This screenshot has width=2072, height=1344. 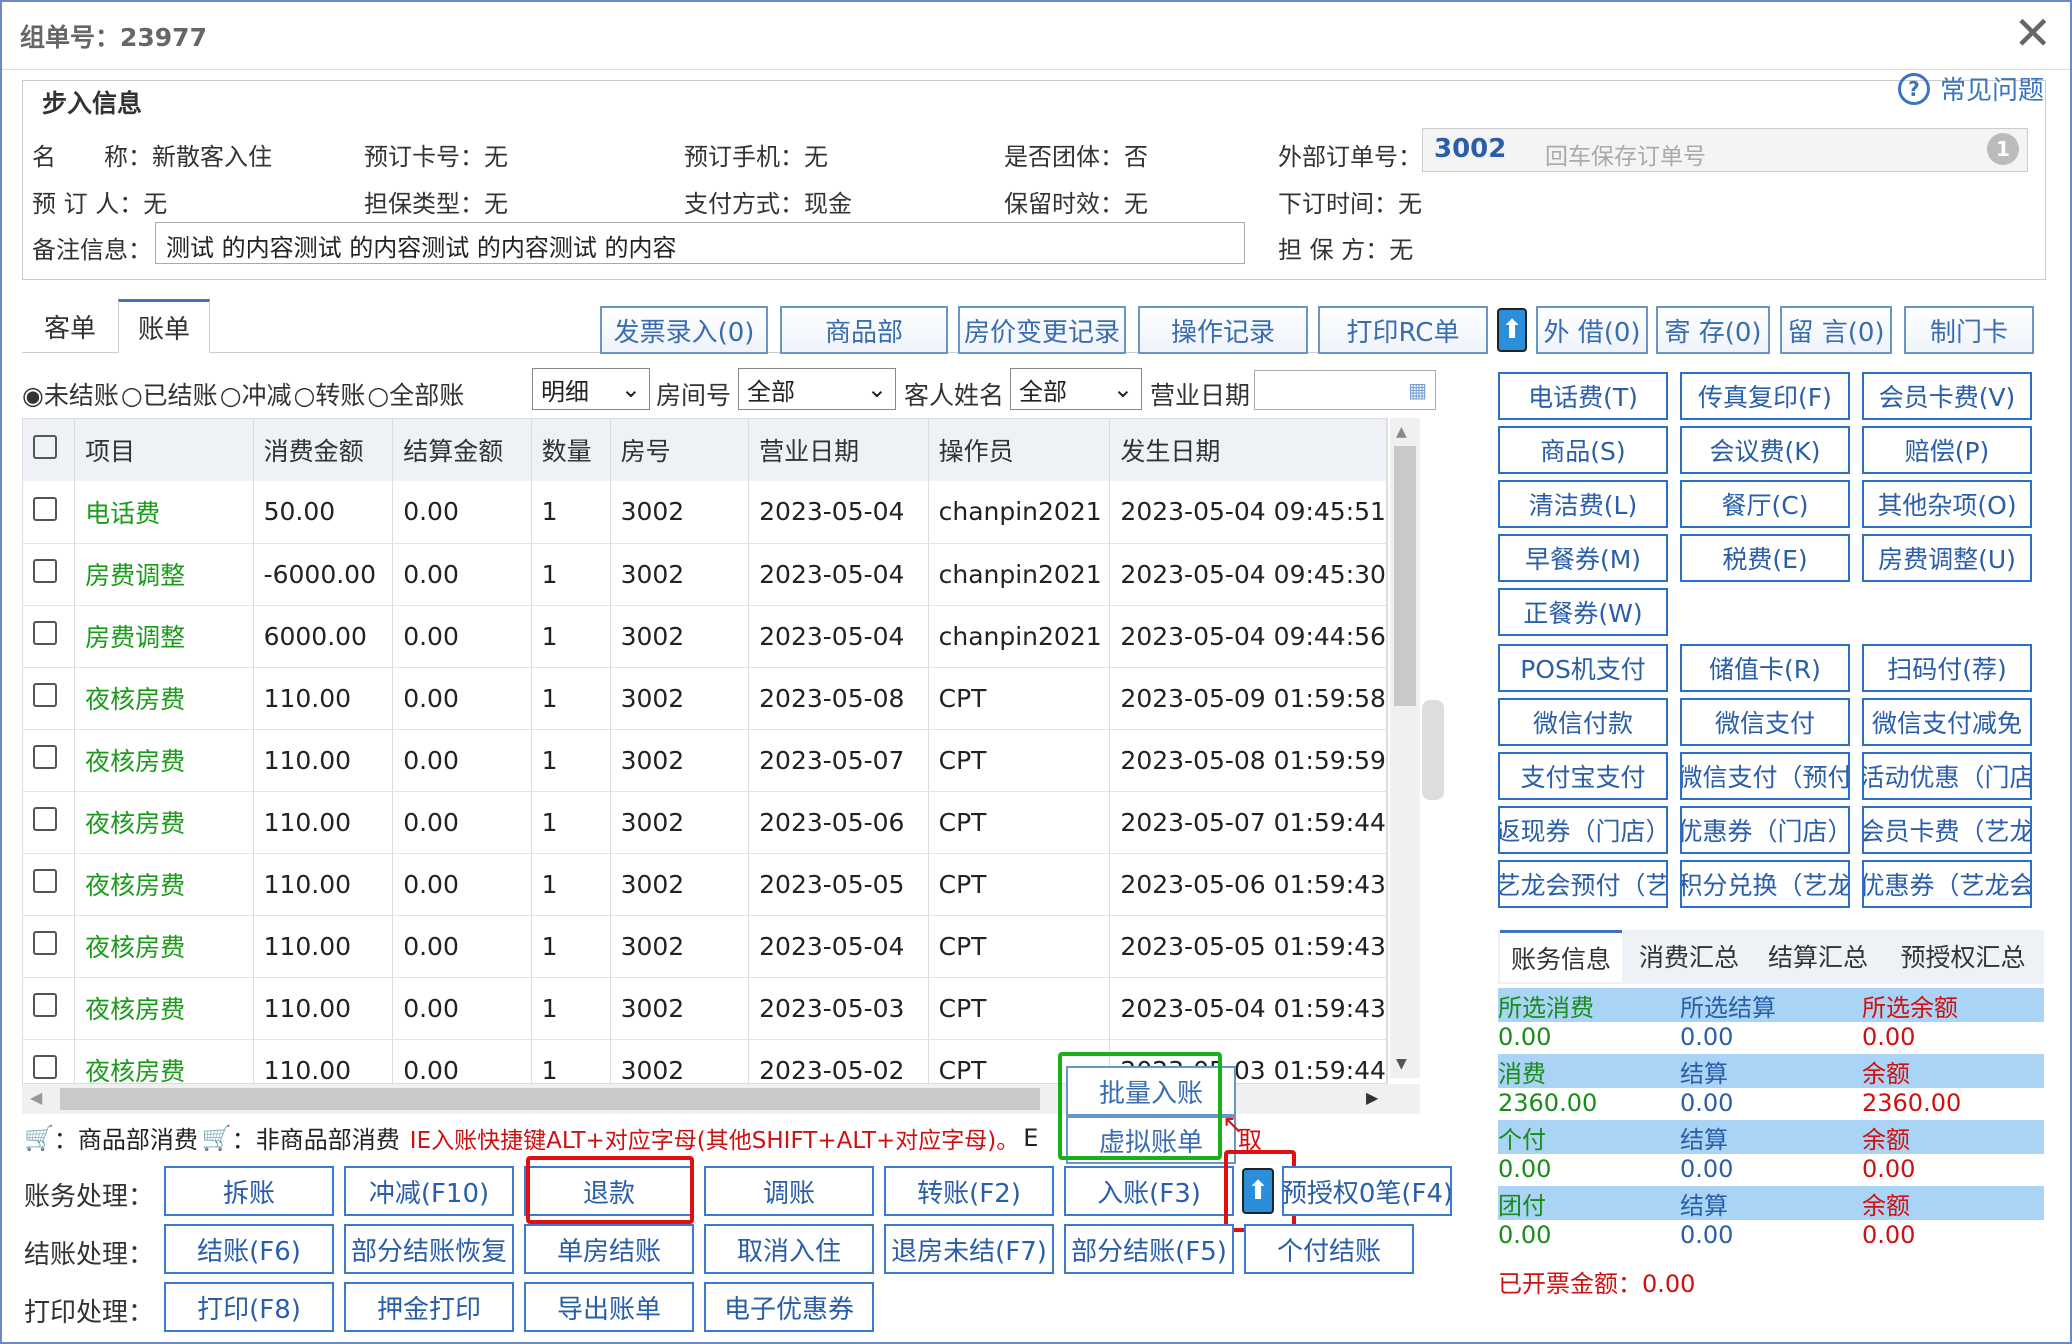 What do you see at coordinates (1836, 330) in the screenshot?
I see `message-button: 留 言(0)` at bounding box center [1836, 330].